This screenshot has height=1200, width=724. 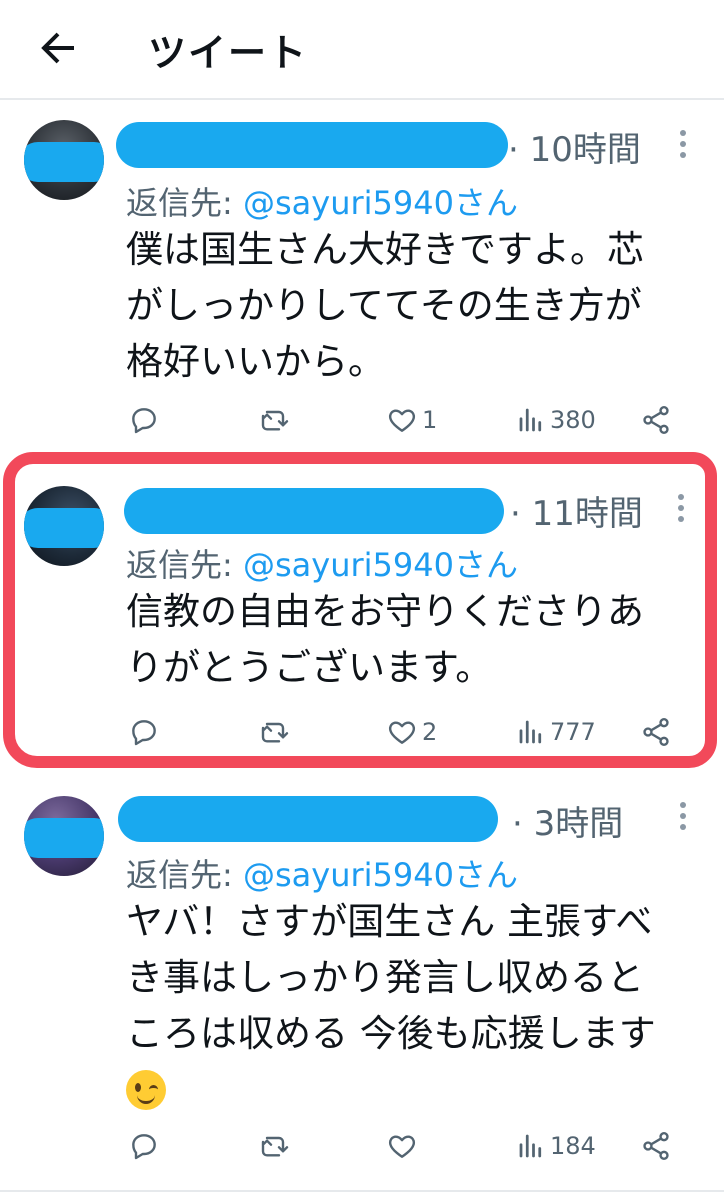 I want to click on tweet-text-line: ヤバ！さすが国生さん 主張すべ, so click(x=389, y=921).